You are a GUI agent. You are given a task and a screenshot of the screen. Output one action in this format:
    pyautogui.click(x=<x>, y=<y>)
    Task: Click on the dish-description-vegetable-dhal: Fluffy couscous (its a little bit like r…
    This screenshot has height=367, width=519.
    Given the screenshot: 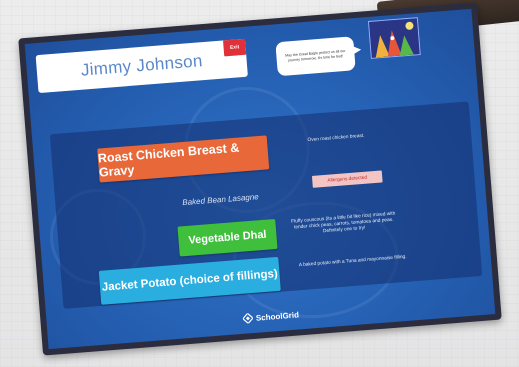 What is the action you would take?
    pyautogui.click(x=343, y=222)
    